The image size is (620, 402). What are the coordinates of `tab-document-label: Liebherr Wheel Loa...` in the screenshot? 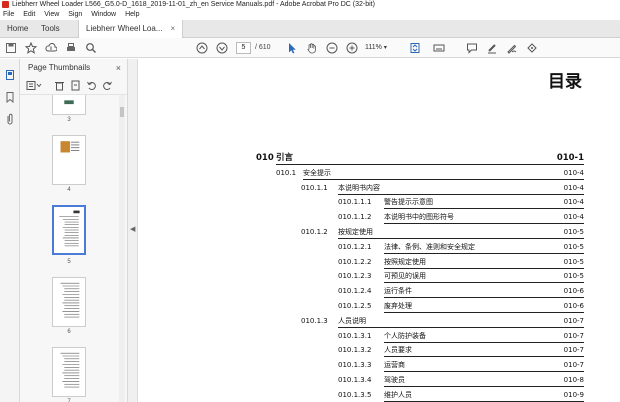 It's located at (124, 28).